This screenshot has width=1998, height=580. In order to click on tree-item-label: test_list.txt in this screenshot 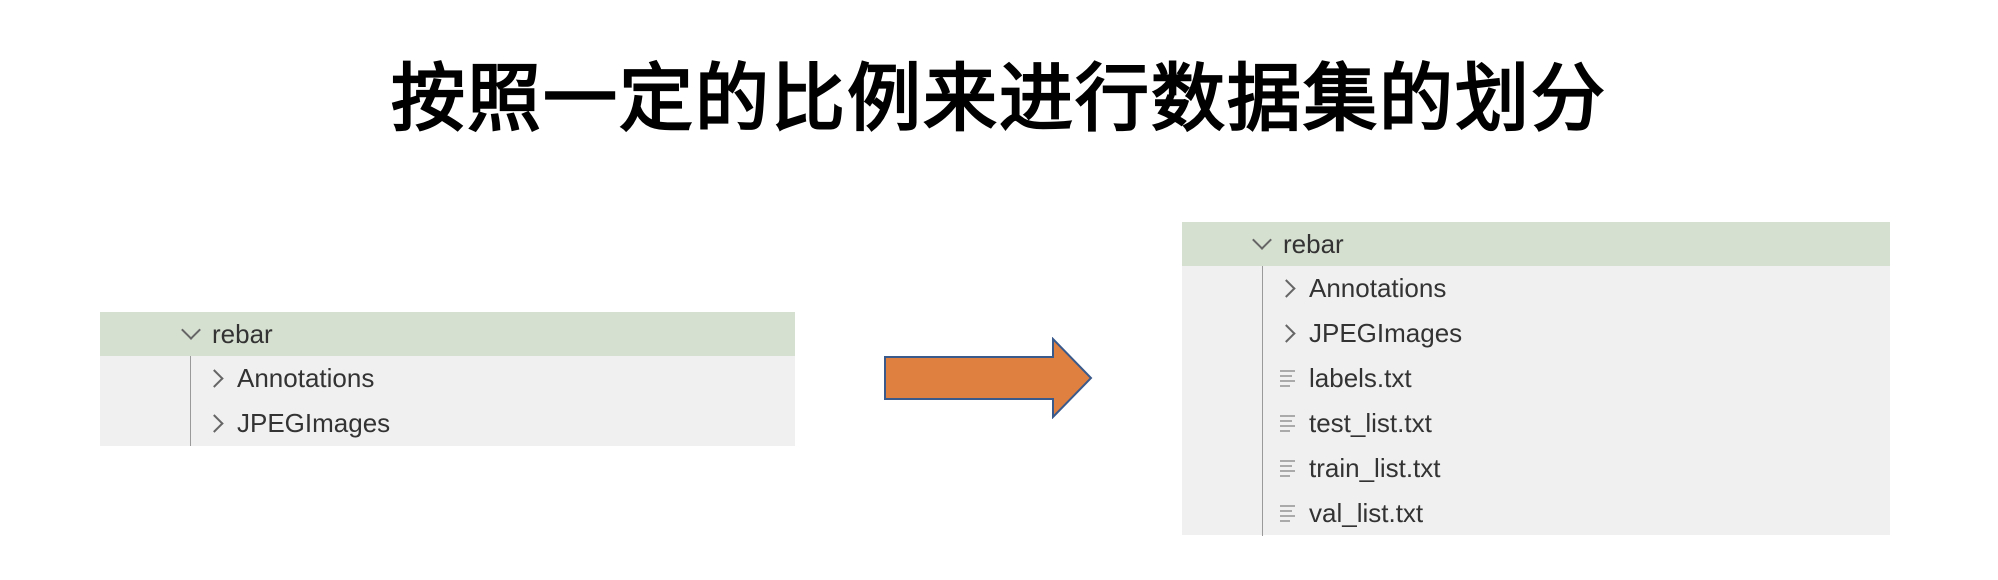, I will do `click(1370, 423)`.